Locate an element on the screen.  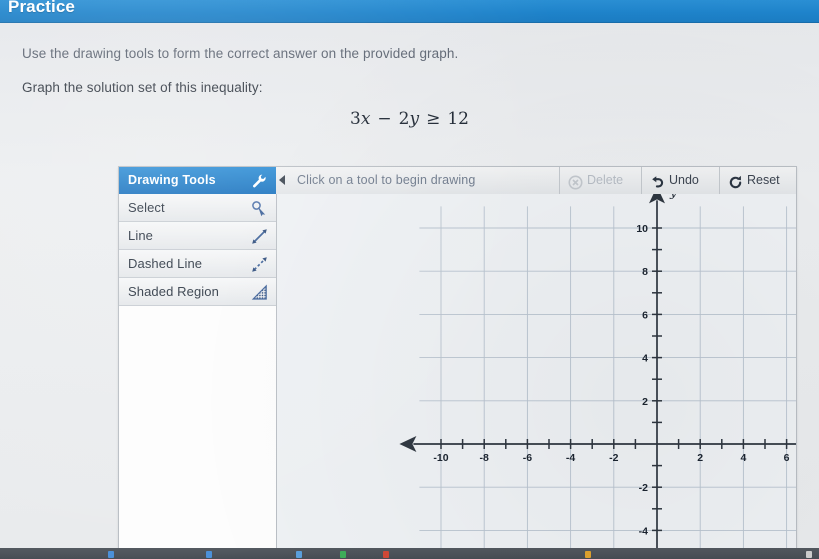
equation-right-side: 12 is located at coordinates (458, 119).